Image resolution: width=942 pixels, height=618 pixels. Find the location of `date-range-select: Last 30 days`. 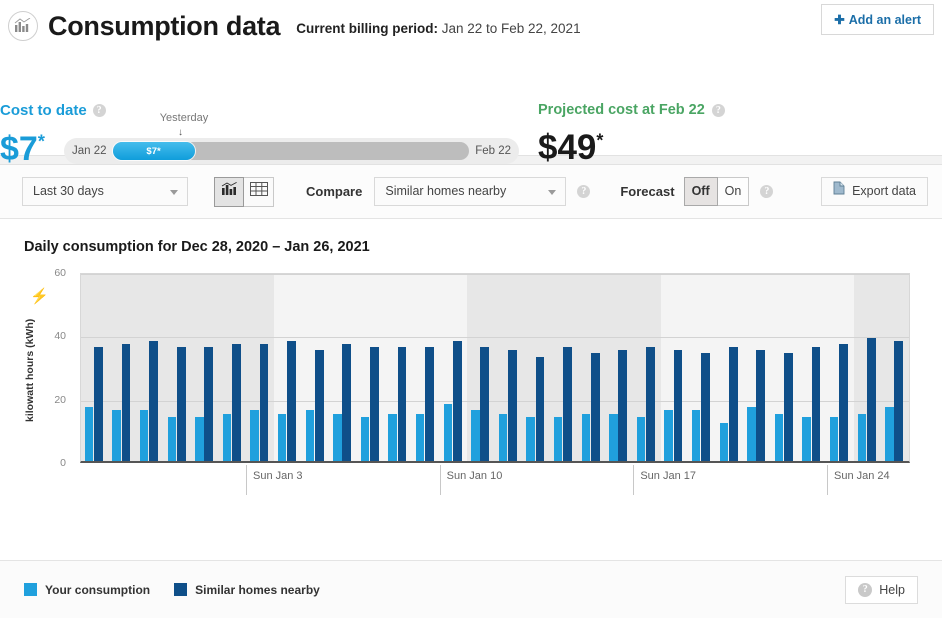

date-range-select: Last 30 days is located at coordinates (105, 191).